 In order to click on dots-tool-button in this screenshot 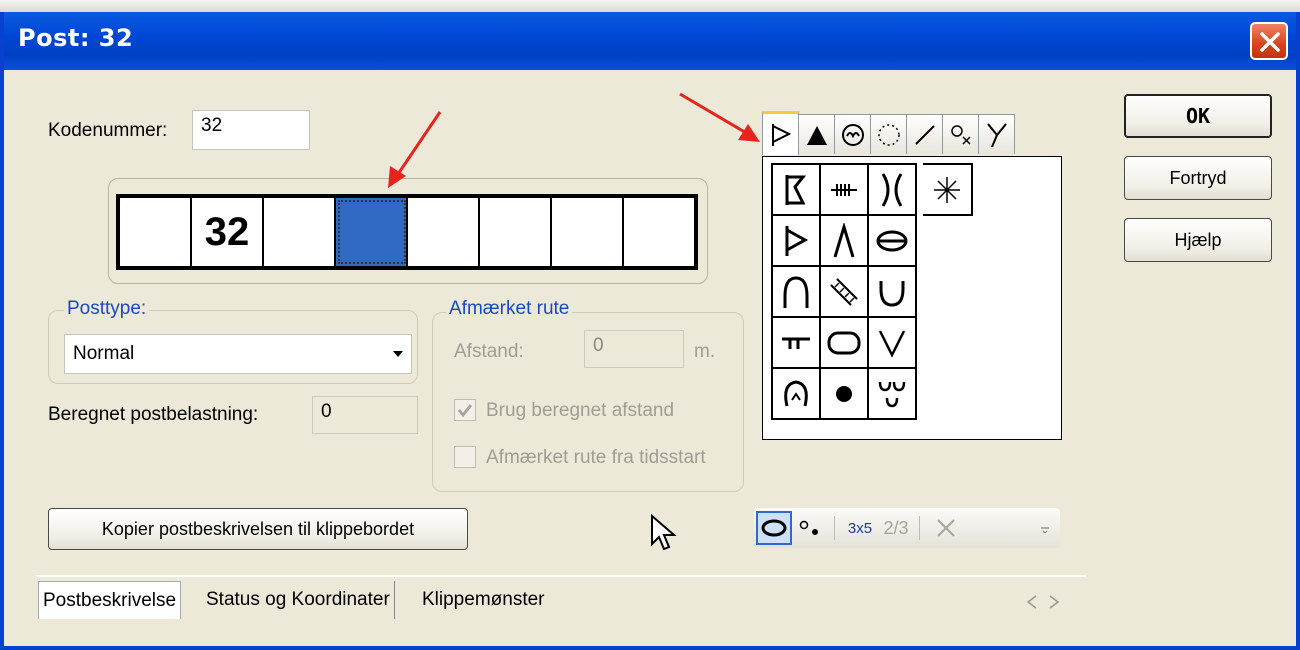, I will do `click(810, 528)`.